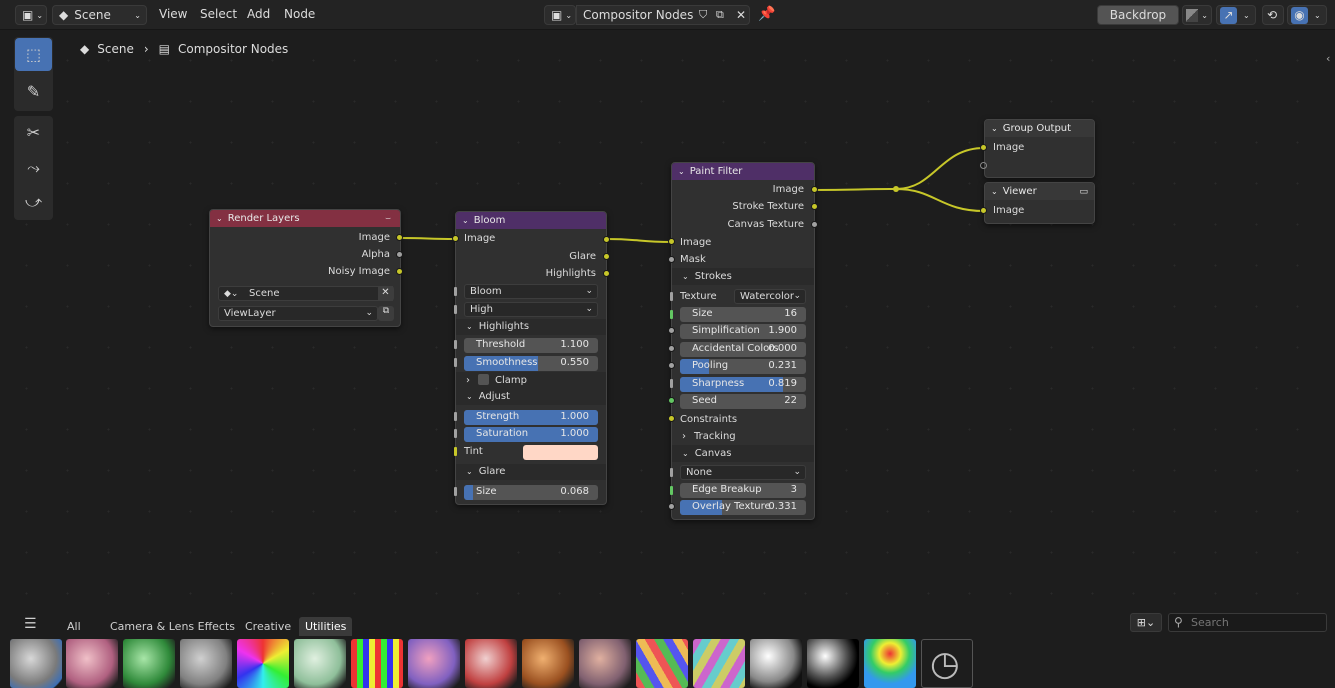 This screenshot has height=688, width=1335. What do you see at coordinates (671, 400) in the screenshot?
I see `socket-input-seed` at bounding box center [671, 400].